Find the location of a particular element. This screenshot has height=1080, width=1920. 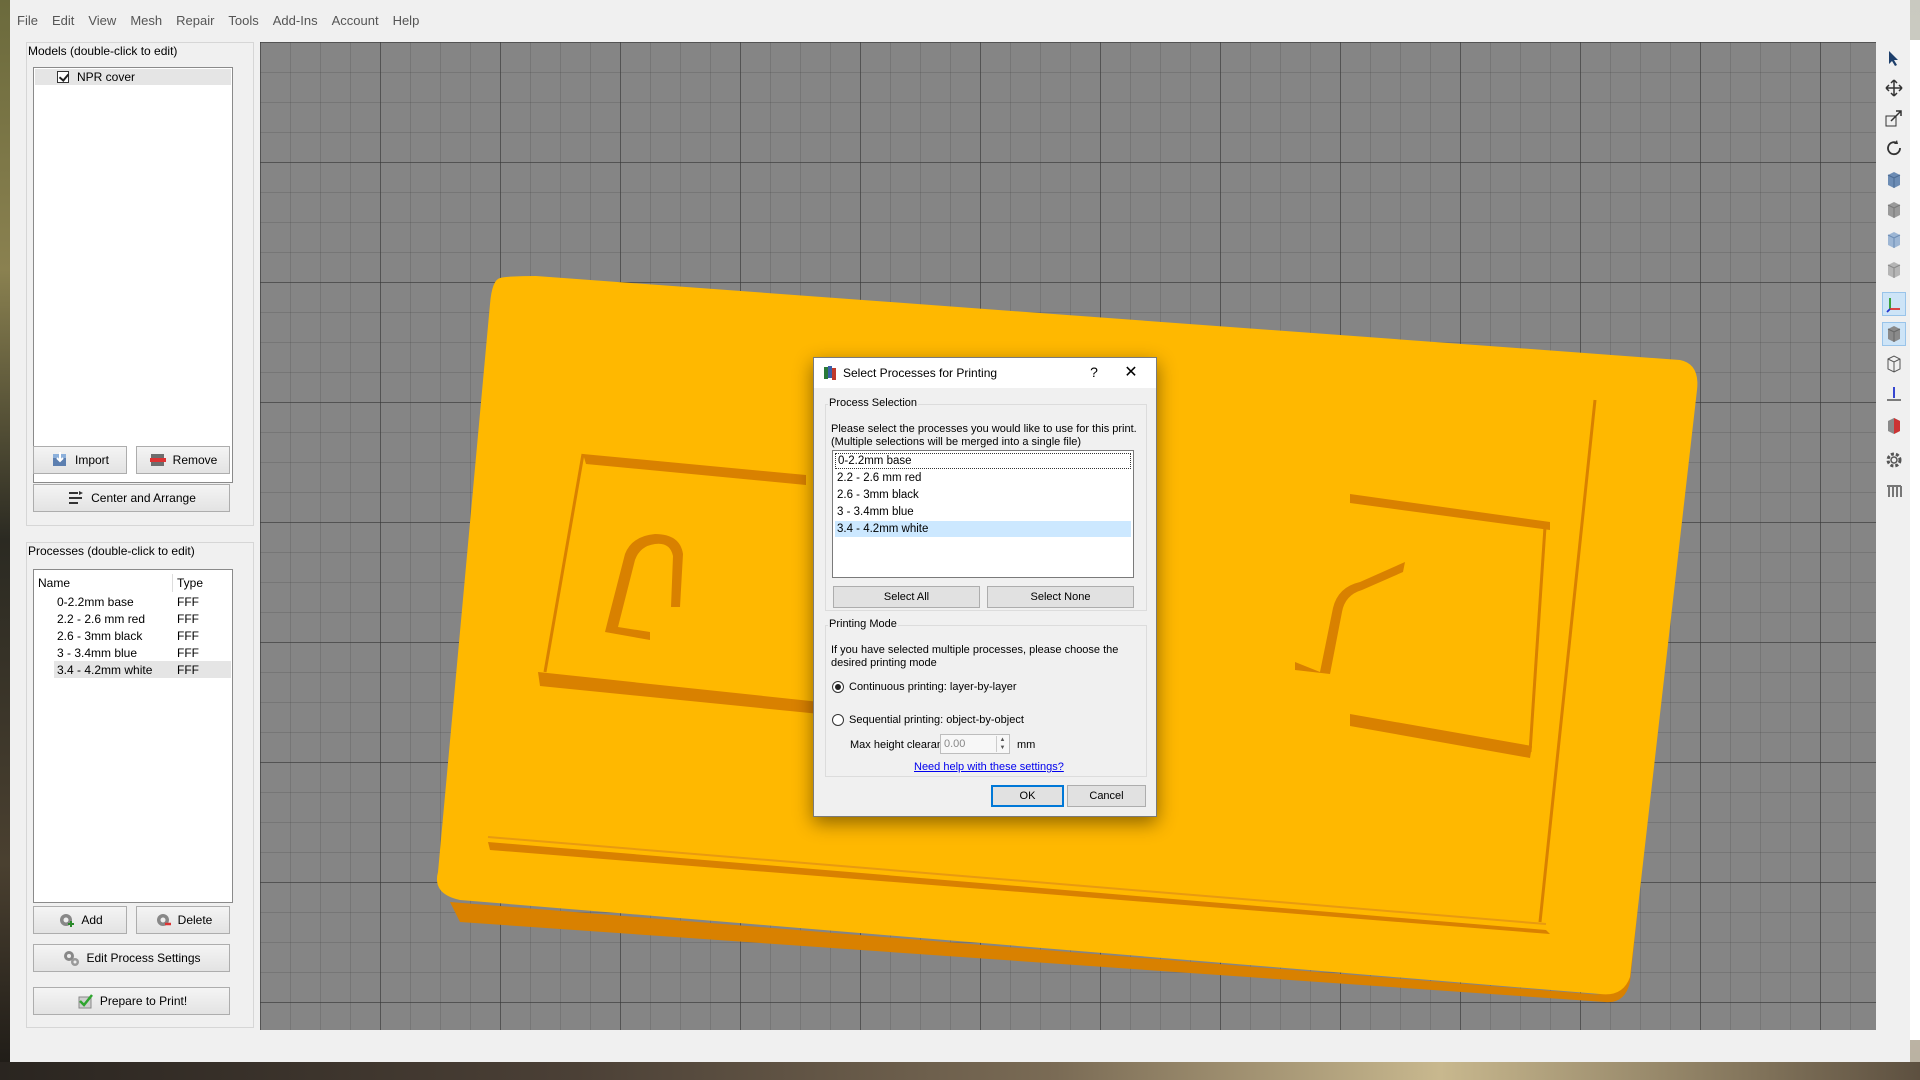

models-panel-title: Models (double-click to edit) is located at coordinates (103, 51).